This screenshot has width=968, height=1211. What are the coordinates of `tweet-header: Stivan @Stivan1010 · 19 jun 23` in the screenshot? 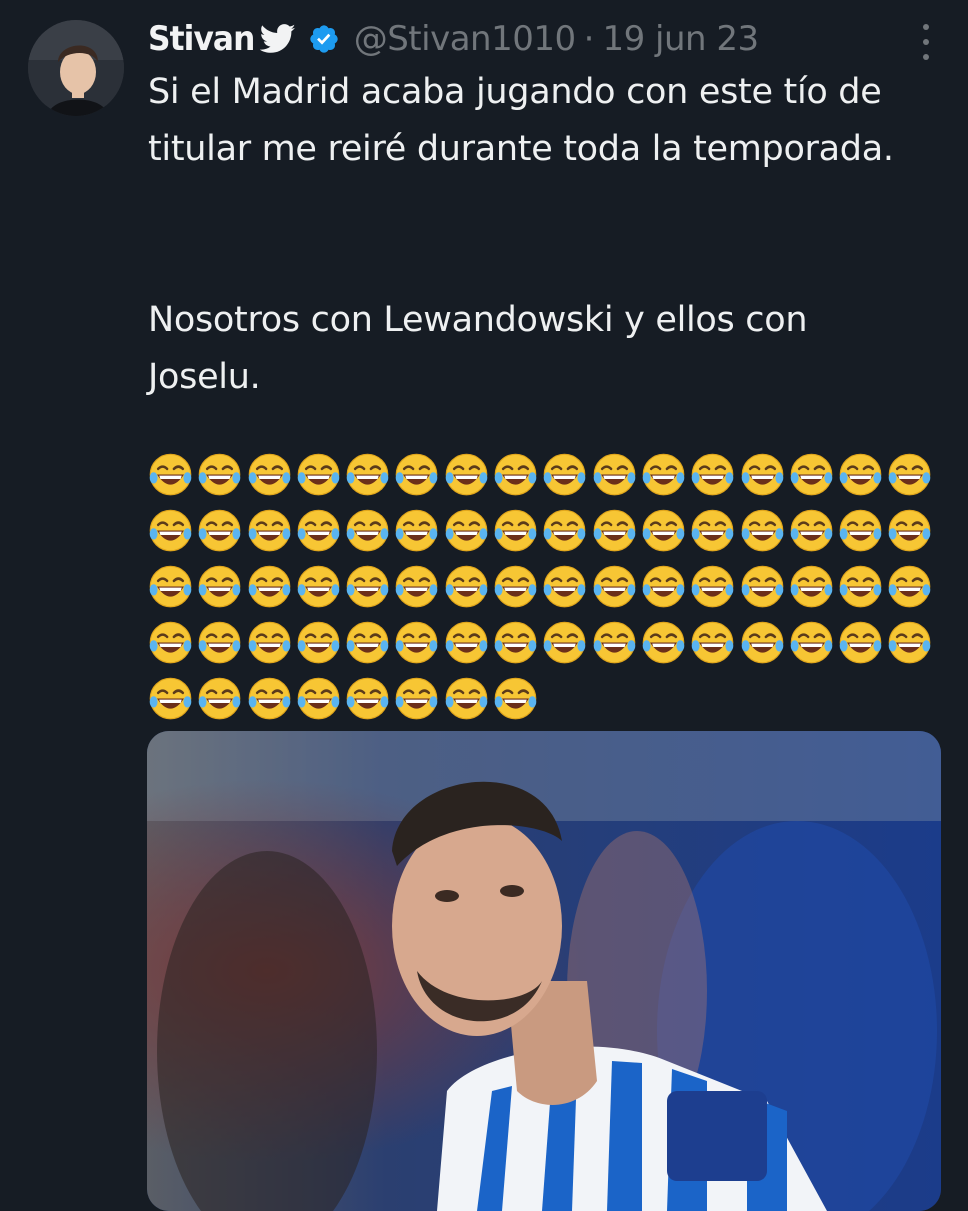 It's located at (453, 39).